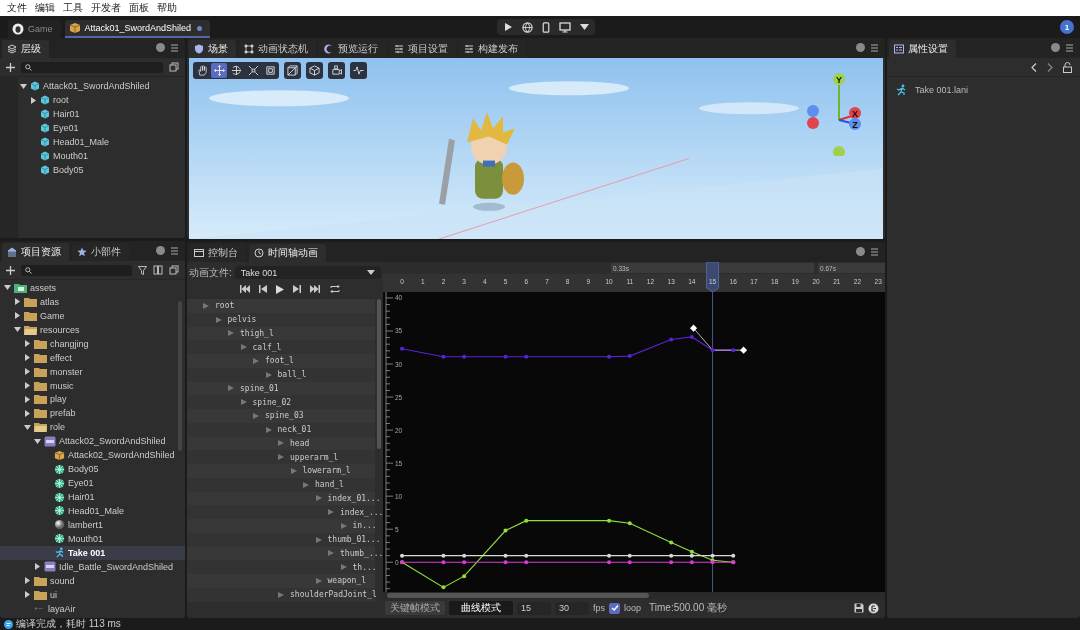 This screenshot has width=1080, height=630. Describe the element at coordinates (92, 301) in the screenshot. I see `tree-item: atlas` at that location.